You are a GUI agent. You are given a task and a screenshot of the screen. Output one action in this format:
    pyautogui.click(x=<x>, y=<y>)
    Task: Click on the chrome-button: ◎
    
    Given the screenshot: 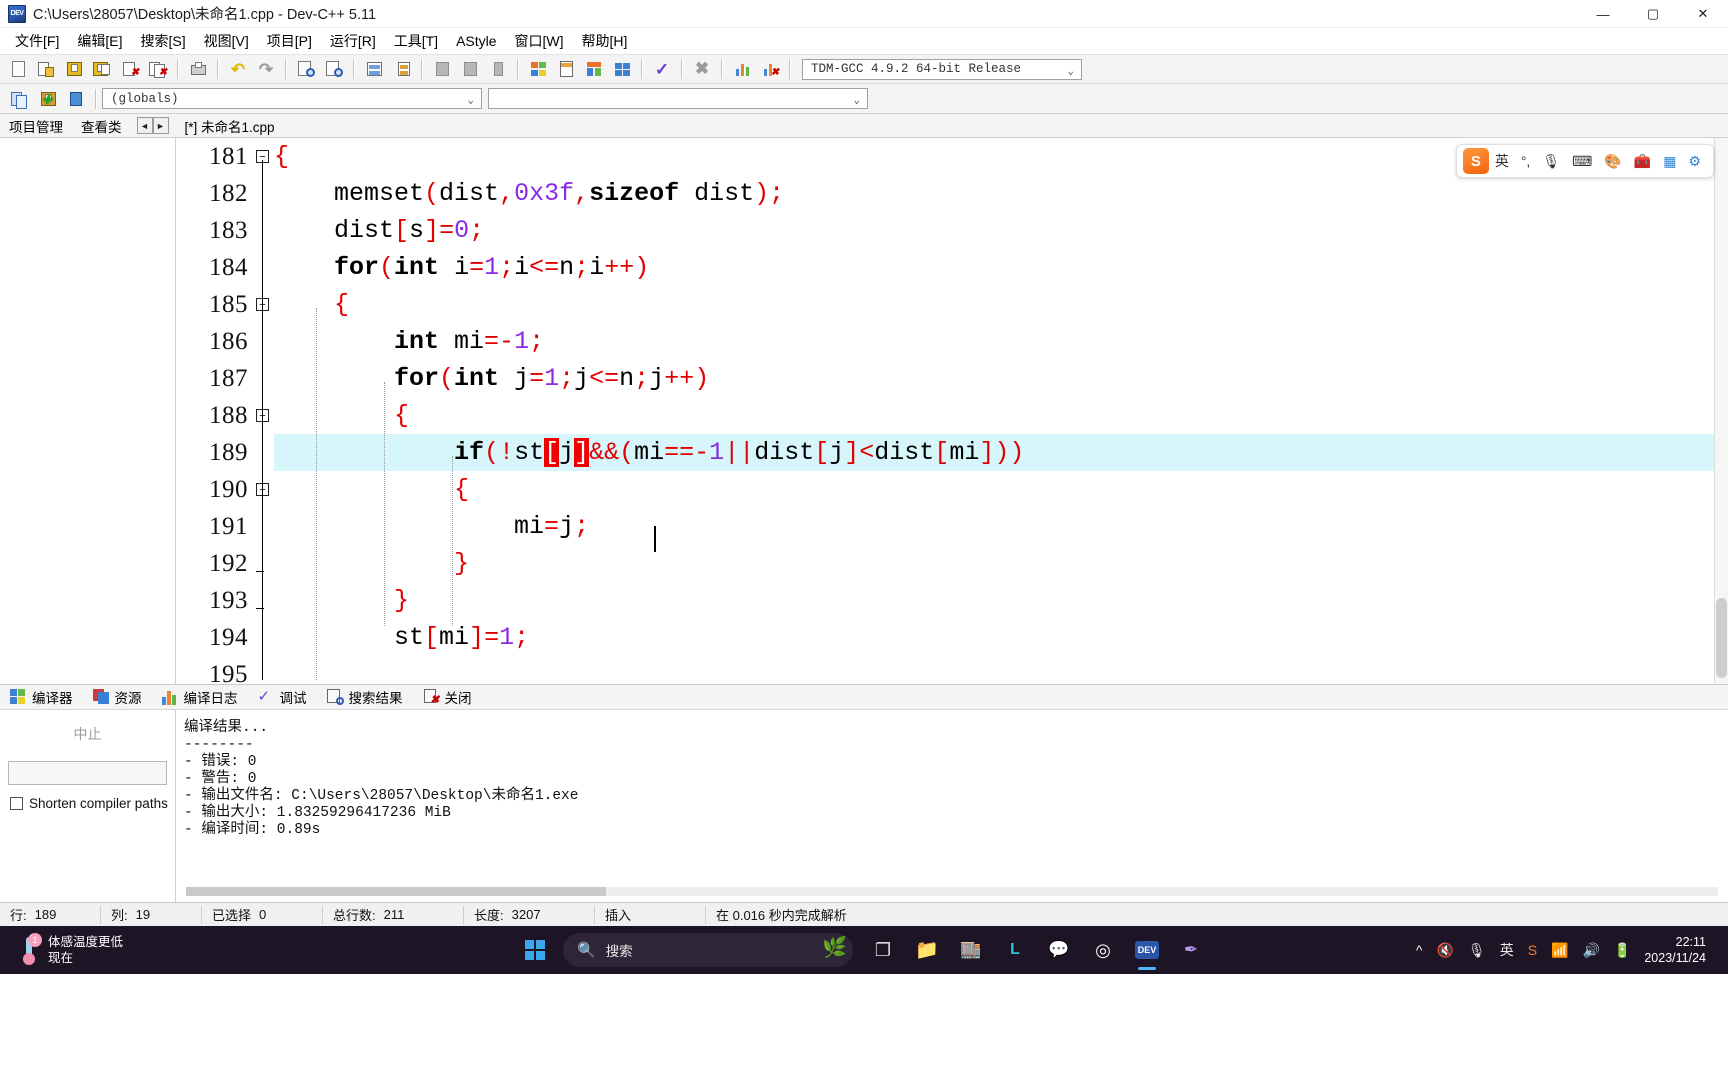 What is the action you would take?
    pyautogui.click(x=1103, y=950)
    